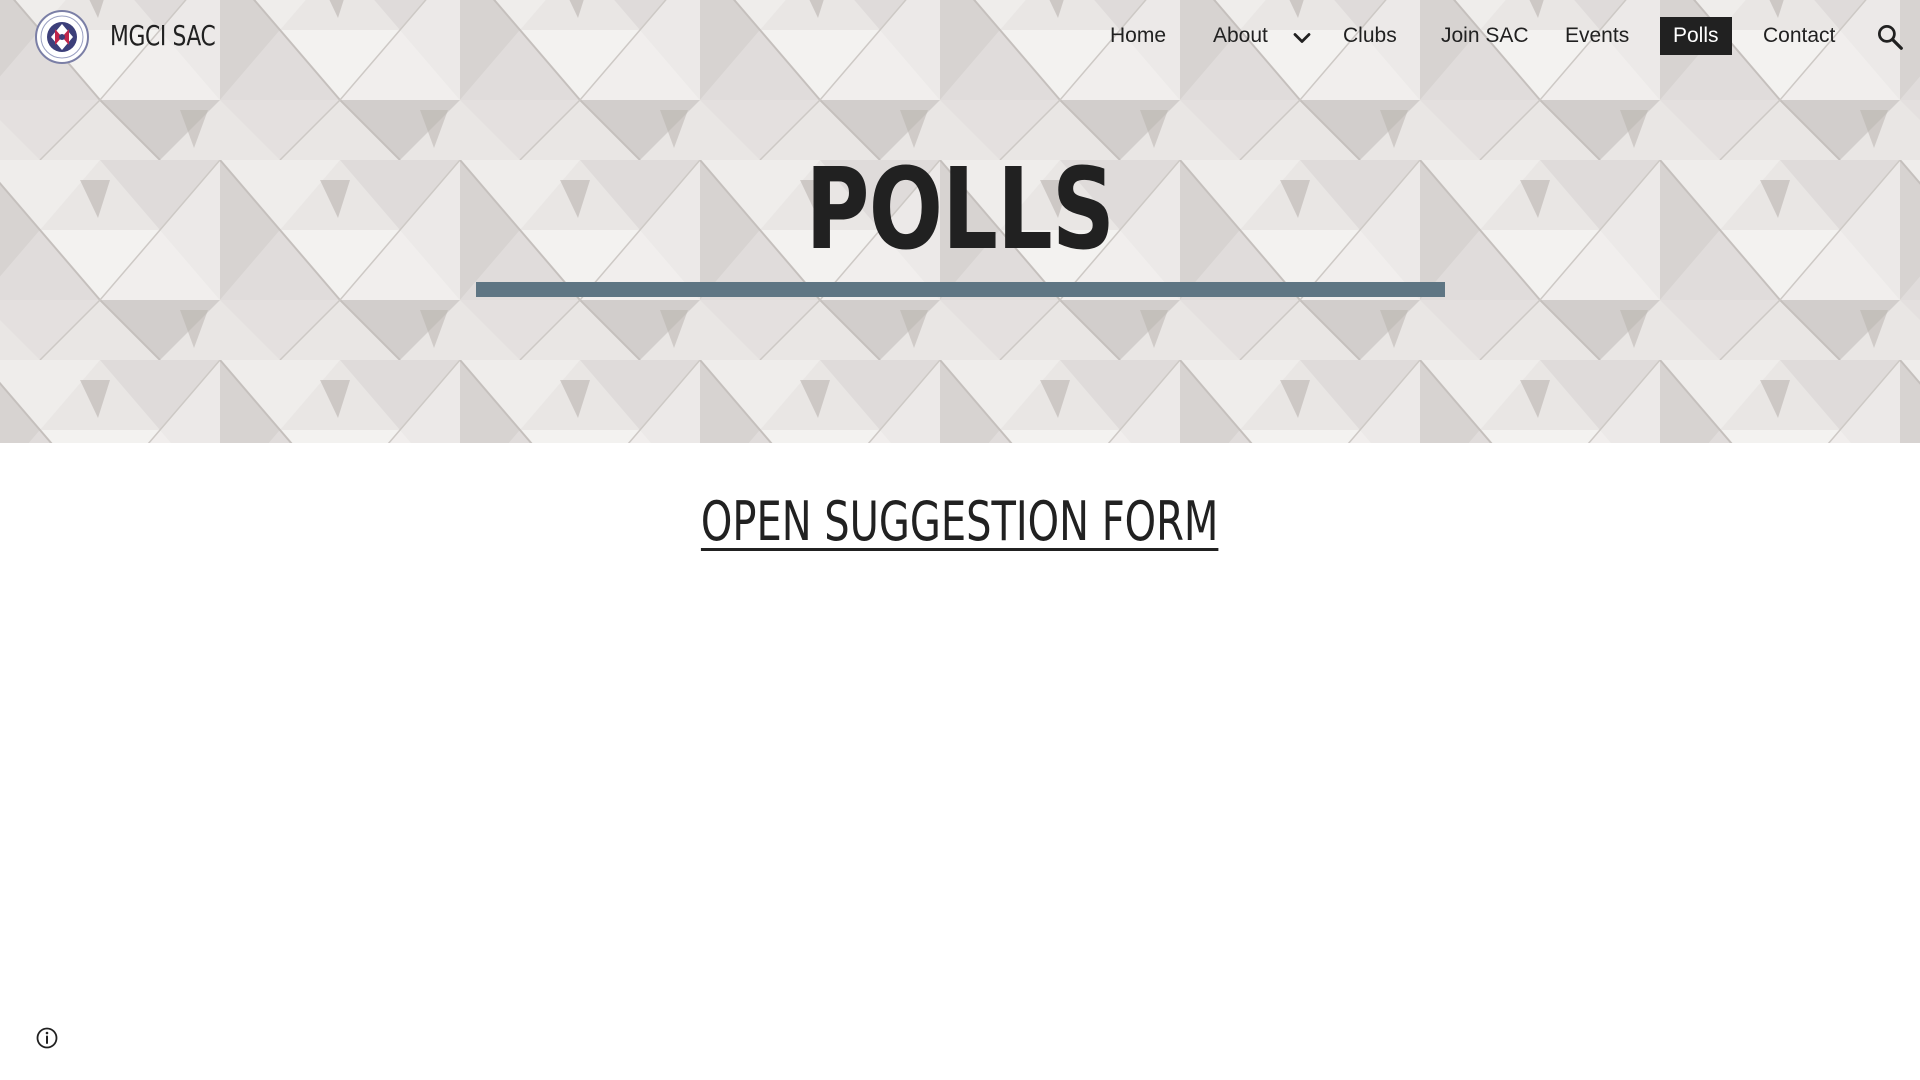  I want to click on suggestion-form-section: OPEN SUGGESTION FORM, so click(960, 522).